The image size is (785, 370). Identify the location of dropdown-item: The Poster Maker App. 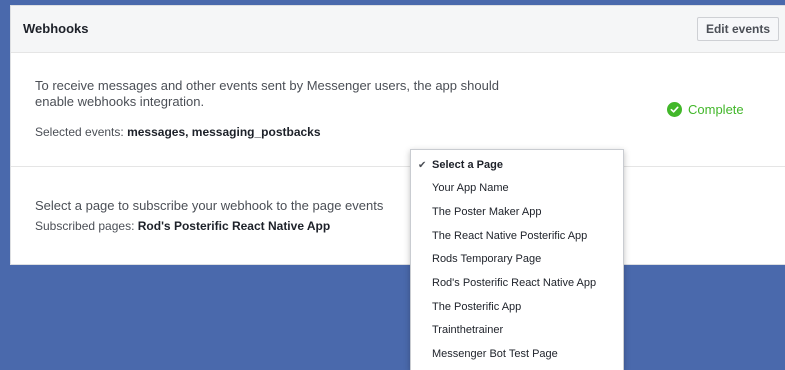
(517, 212).